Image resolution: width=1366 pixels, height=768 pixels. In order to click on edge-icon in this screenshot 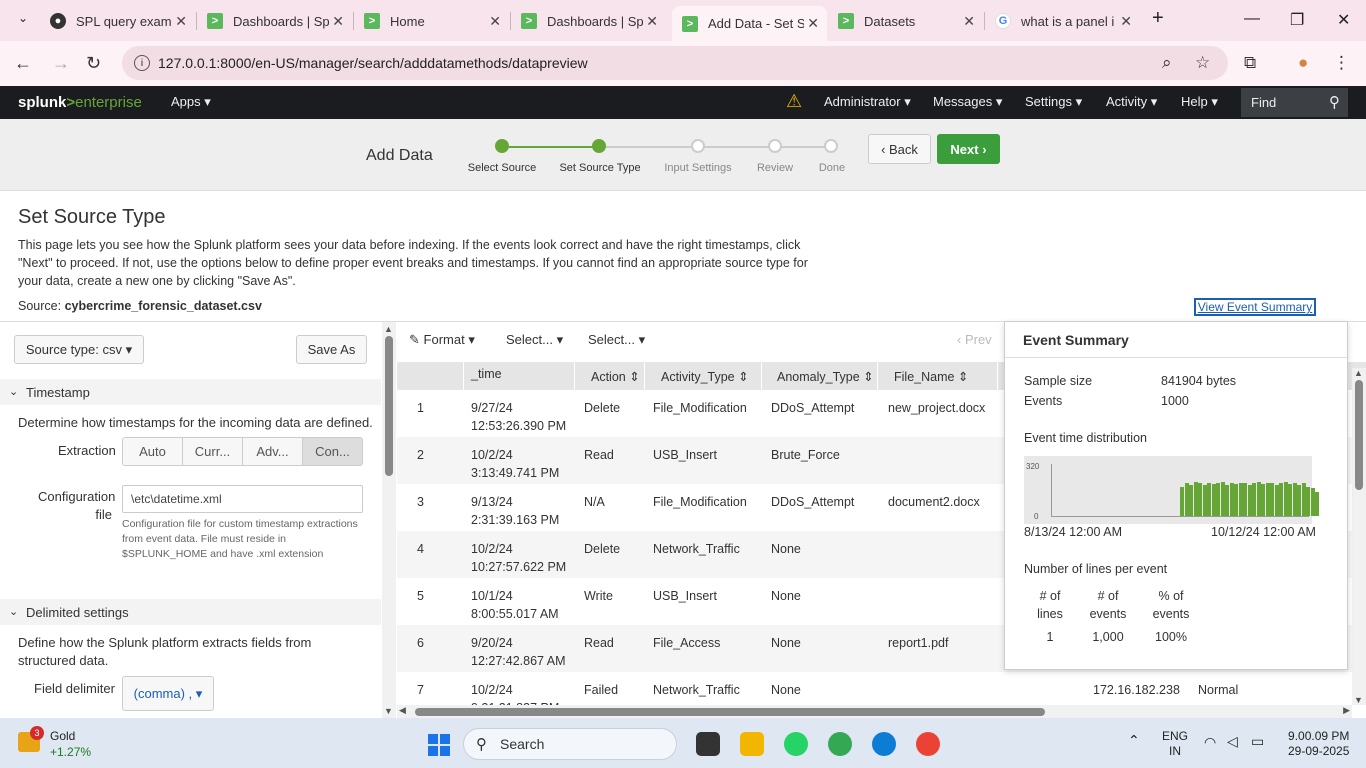, I will do `click(884, 744)`.